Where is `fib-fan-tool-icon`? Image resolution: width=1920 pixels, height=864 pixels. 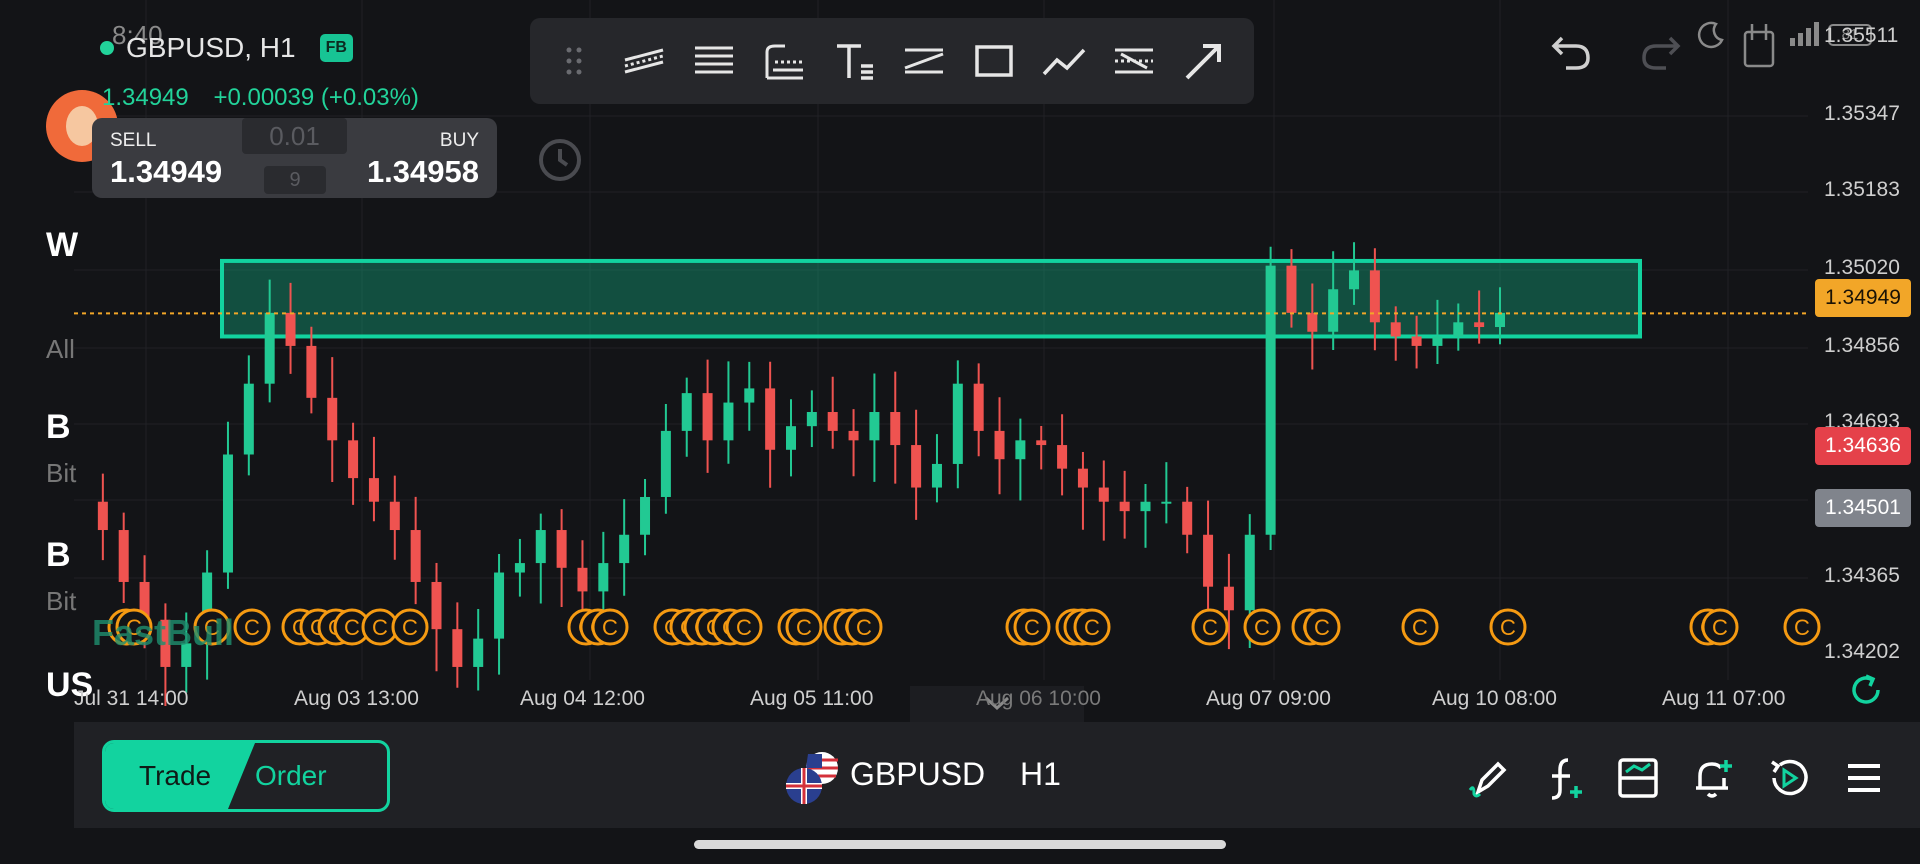 fib-fan-tool-icon is located at coordinates (784, 61).